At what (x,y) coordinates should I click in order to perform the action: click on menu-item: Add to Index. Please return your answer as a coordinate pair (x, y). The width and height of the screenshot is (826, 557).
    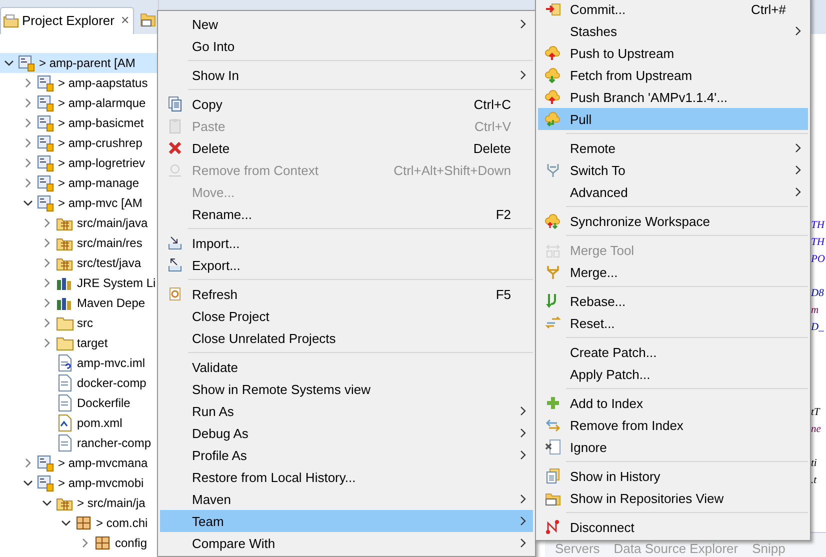
    Looking at the image, I should click on (673, 403).